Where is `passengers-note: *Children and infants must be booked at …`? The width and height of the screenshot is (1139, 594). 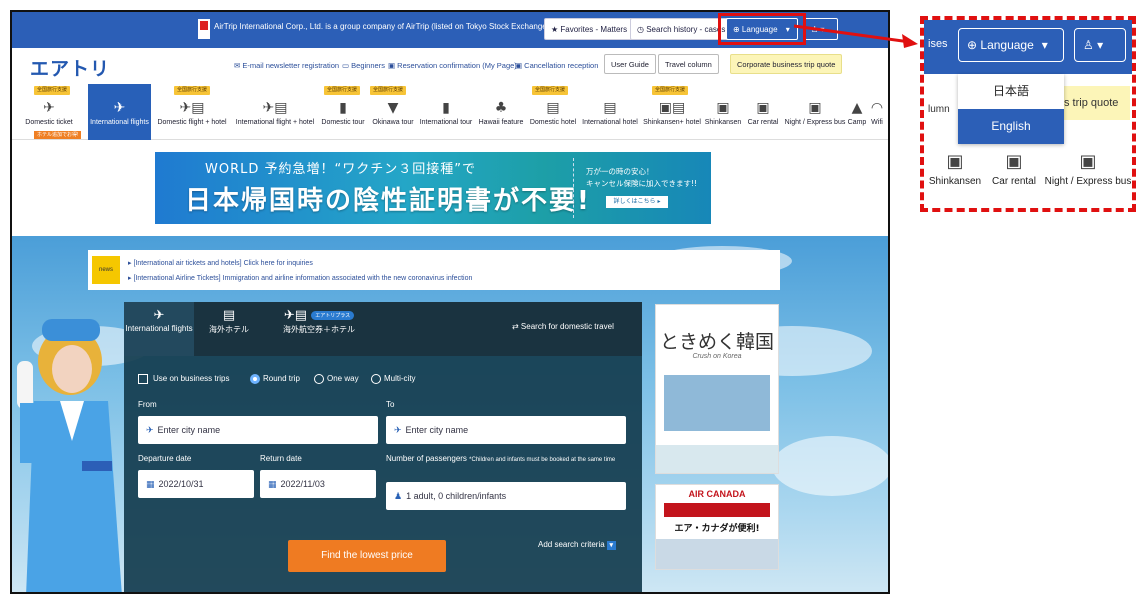 passengers-note: *Children and infants must be booked at … is located at coordinates (542, 460).